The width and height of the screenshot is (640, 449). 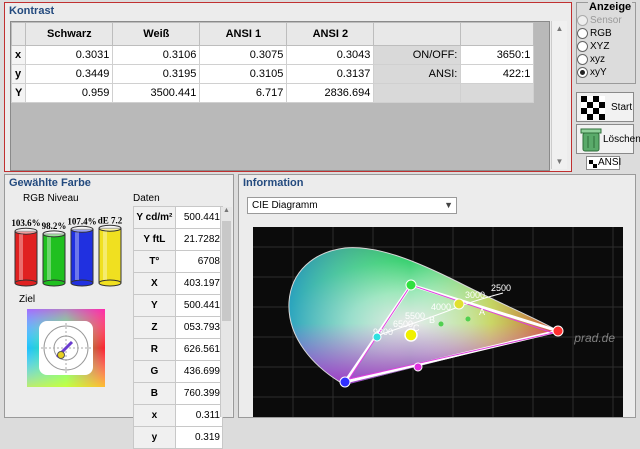 I want to click on loeschen-label: Löschen, so click(x=621, y=139).